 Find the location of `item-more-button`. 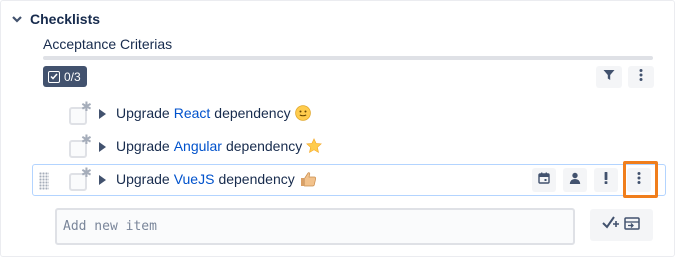

item-more-button is located at coordinates (639, 180).